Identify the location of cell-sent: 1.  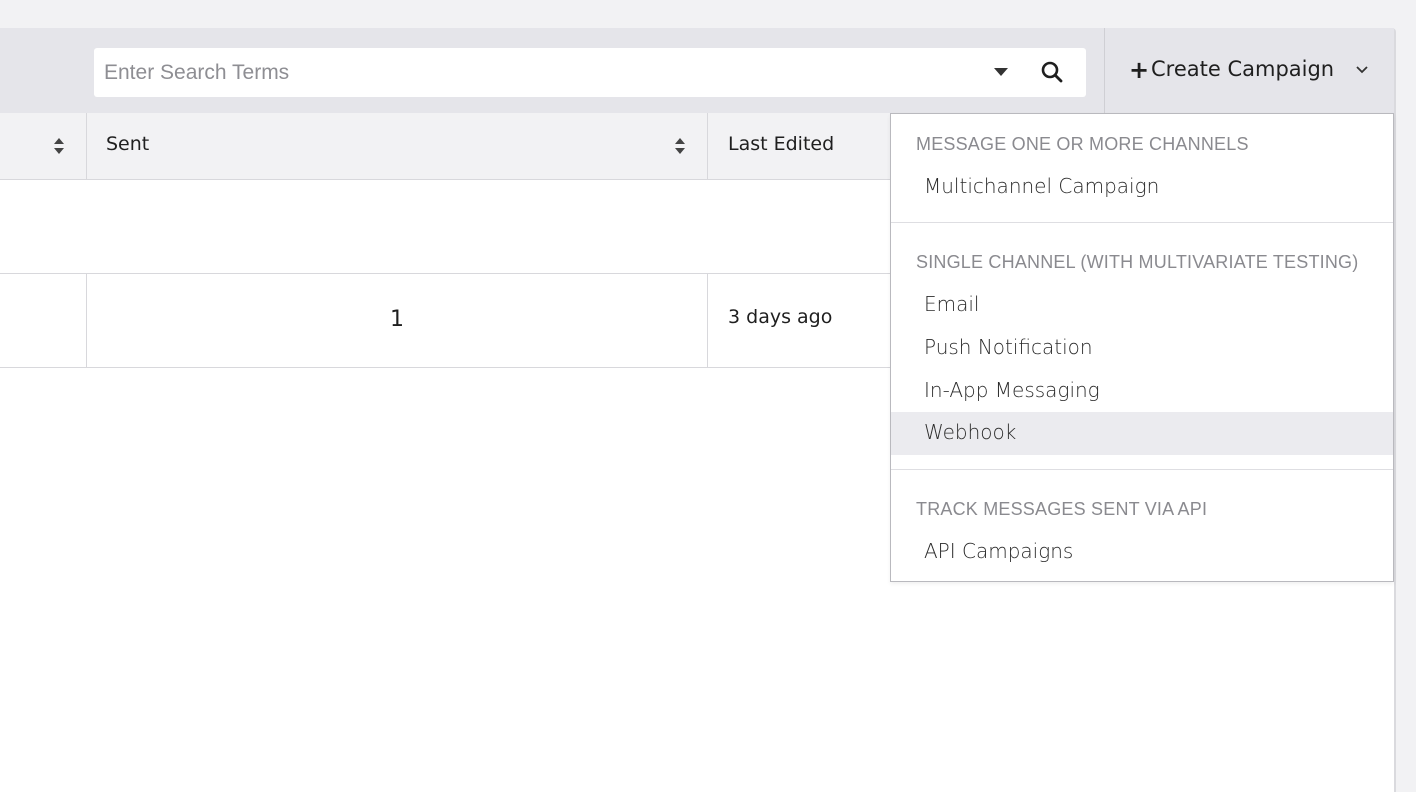
(397, 319).